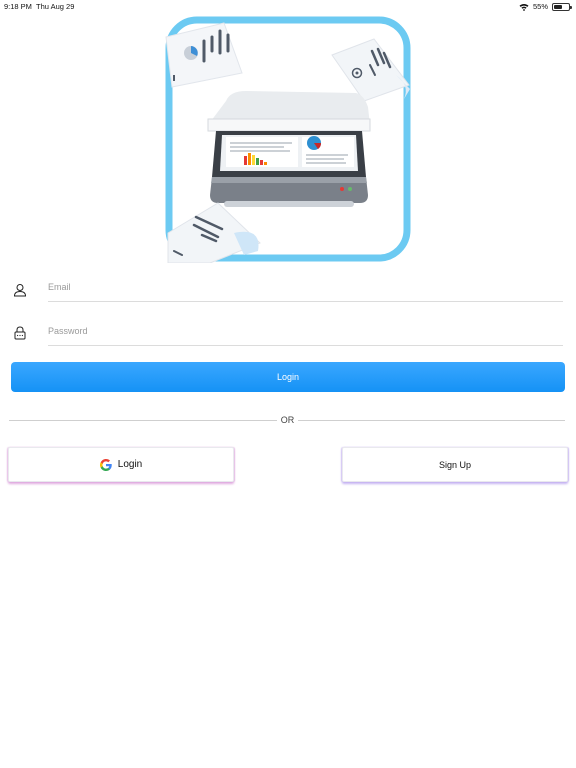  I want to click on battery-icon, so click(562, 6).